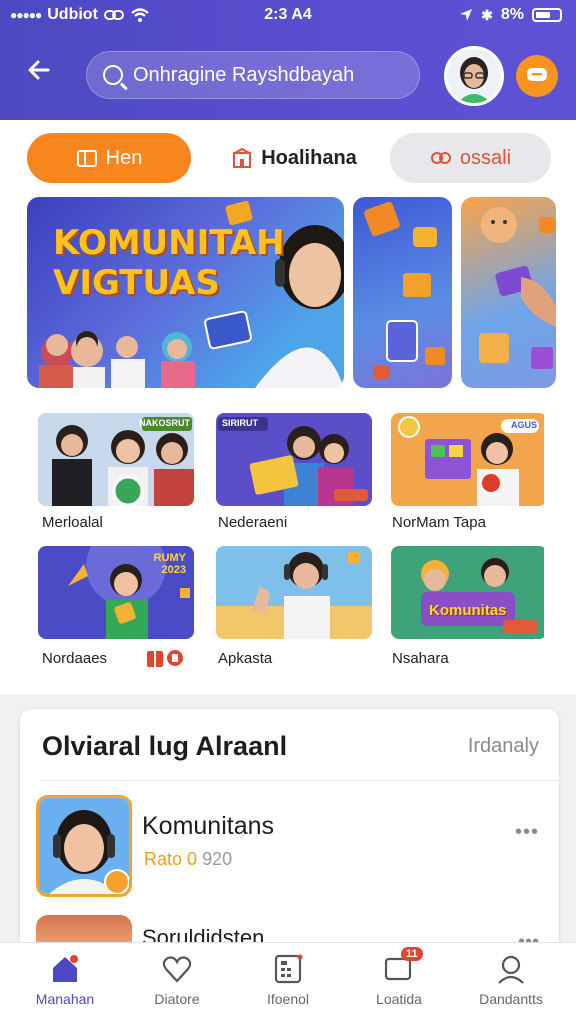 The image size is (576, 1024). I want to click on community-rating: Rato 0, so click(171, 859).